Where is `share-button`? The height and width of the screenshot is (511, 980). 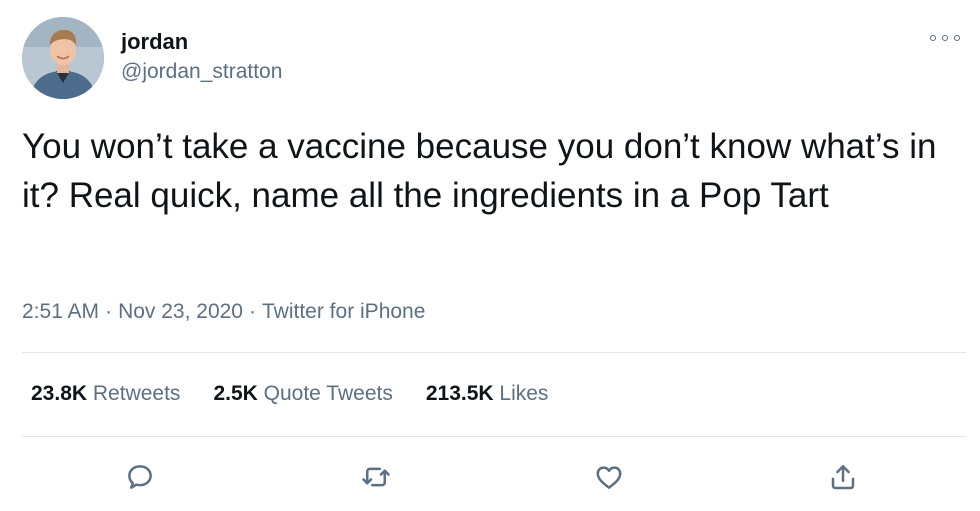 share-button is located at coordinates (843, 477).